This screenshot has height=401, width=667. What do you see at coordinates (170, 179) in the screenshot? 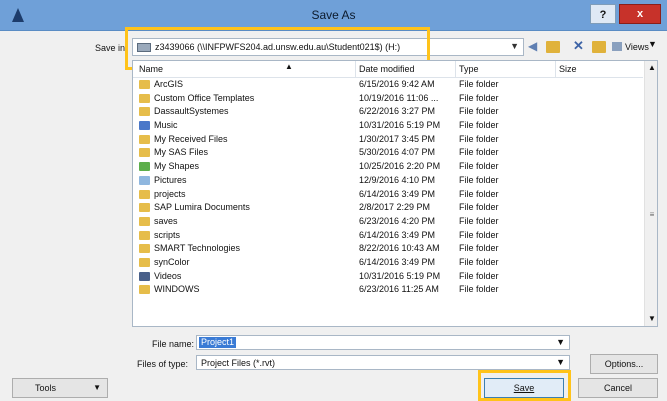
I see `file-name: Pictures` at bounding box center [170, 179].